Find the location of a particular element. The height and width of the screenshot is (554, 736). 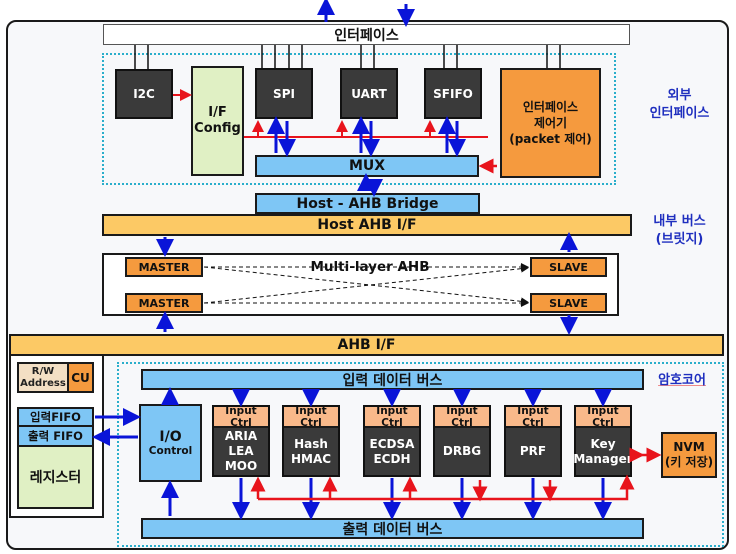

crypto-module: Input Ctrl ARIA LEA MOO is located at coordinates (241, 441).